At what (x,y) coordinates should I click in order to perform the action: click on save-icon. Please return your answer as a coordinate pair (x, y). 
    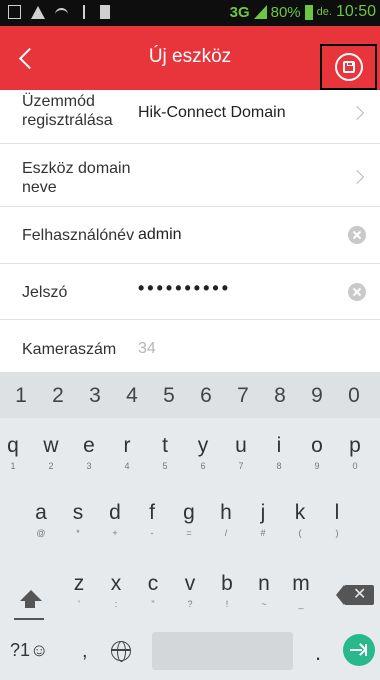
    Looking at the image, I should click on (349, 67).